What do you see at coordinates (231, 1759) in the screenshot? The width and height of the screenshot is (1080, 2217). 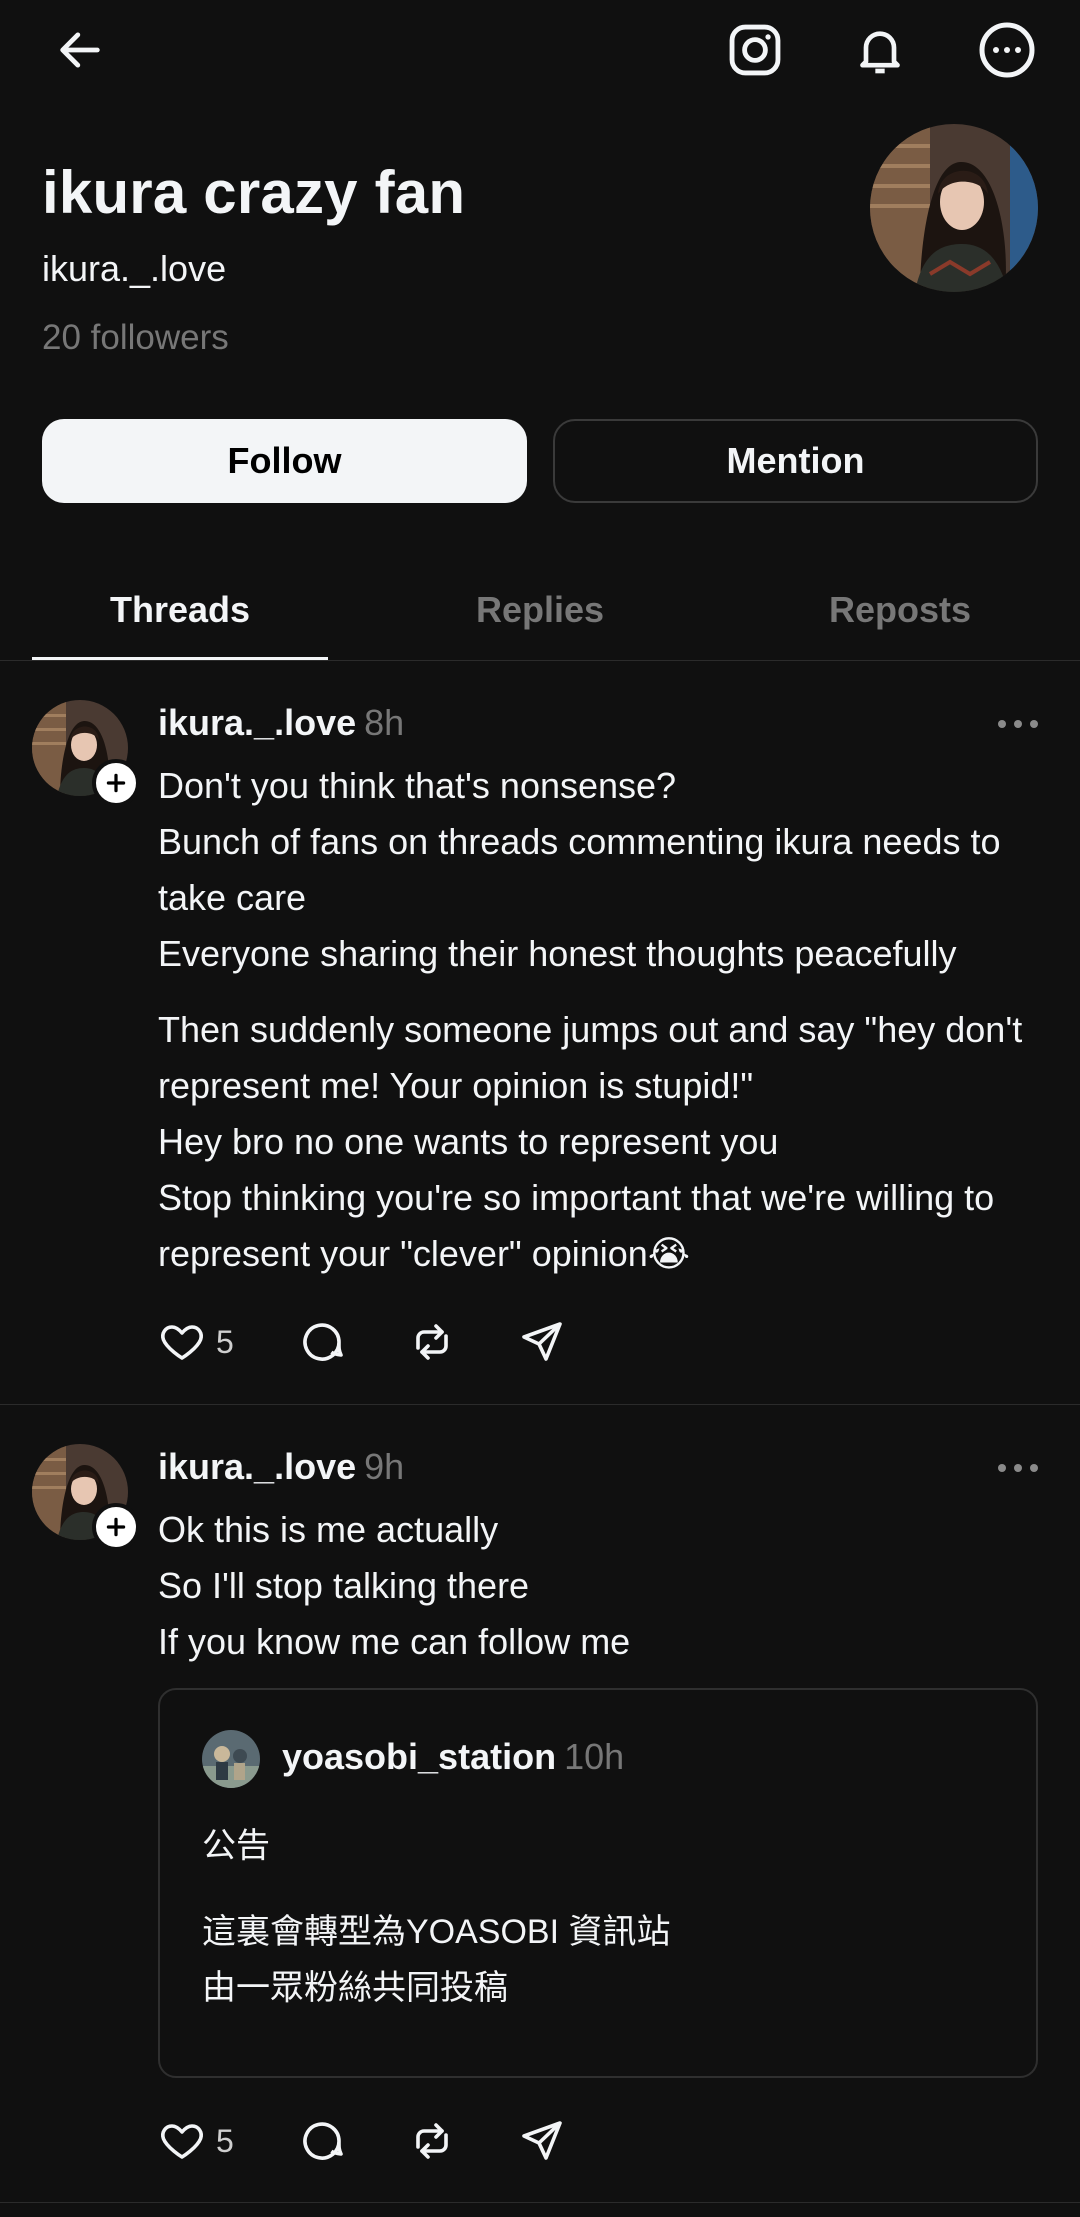 I see `quoted-avatar` at bounding box center [231, 1759].